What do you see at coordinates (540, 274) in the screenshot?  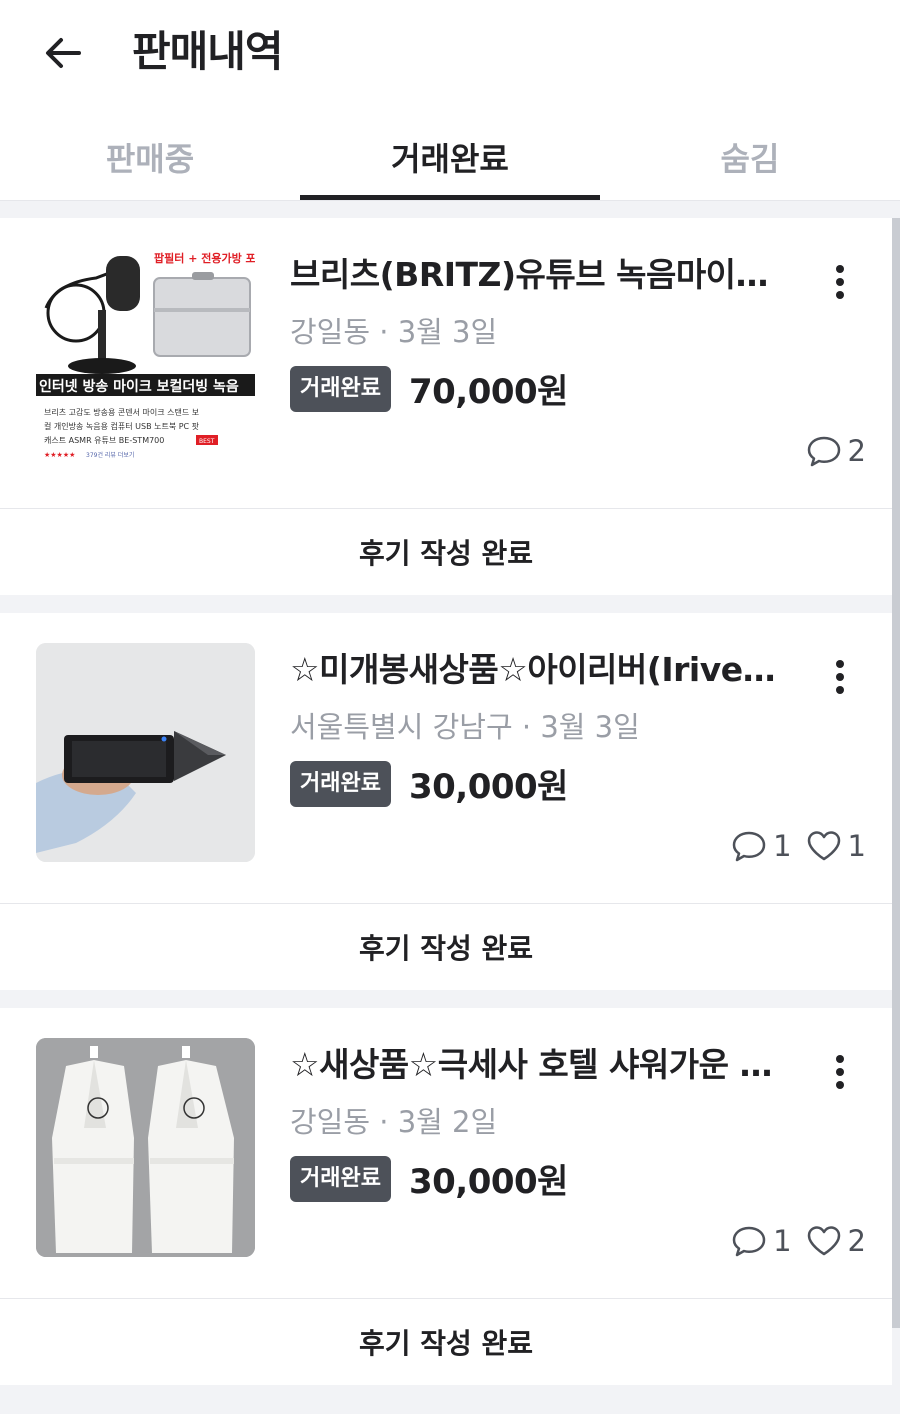 I see `item-title: 브리츠(BRITZ)유튜브 녹음마이크 BE-STM700` at bounding box center [540, 274].